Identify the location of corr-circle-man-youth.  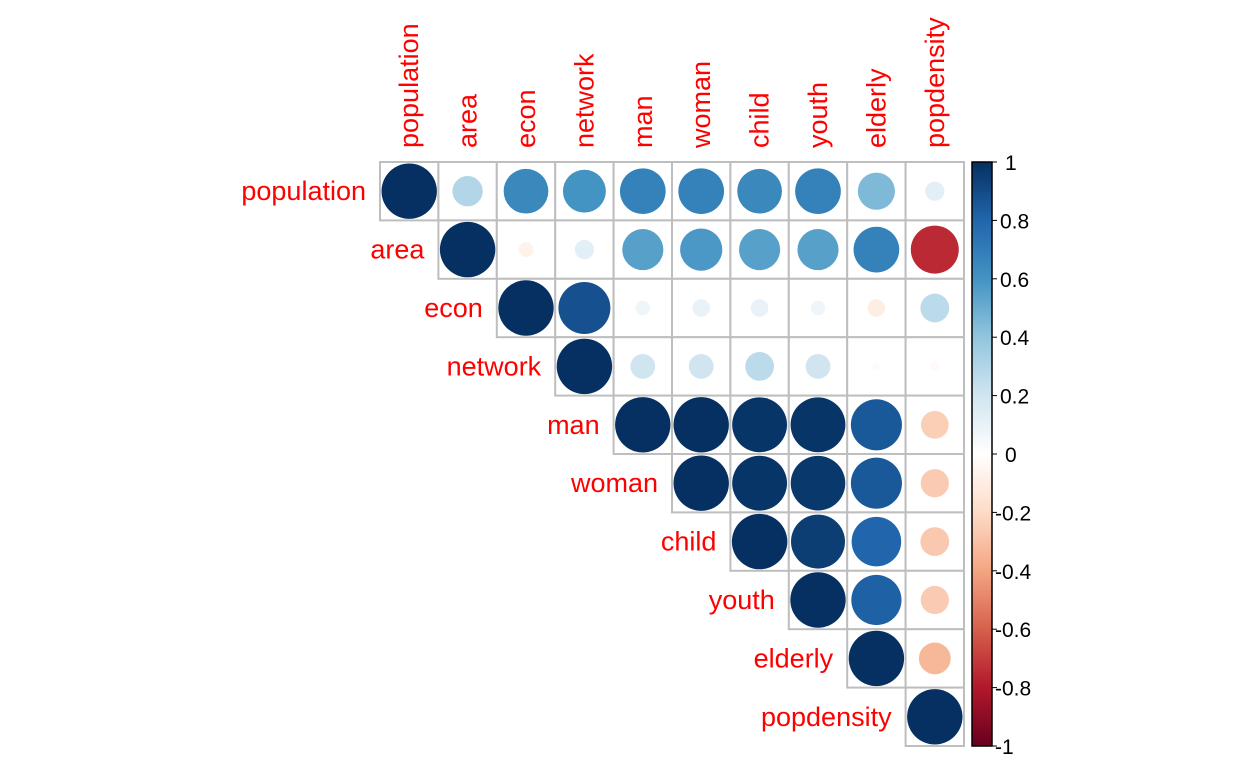
(818, 425).